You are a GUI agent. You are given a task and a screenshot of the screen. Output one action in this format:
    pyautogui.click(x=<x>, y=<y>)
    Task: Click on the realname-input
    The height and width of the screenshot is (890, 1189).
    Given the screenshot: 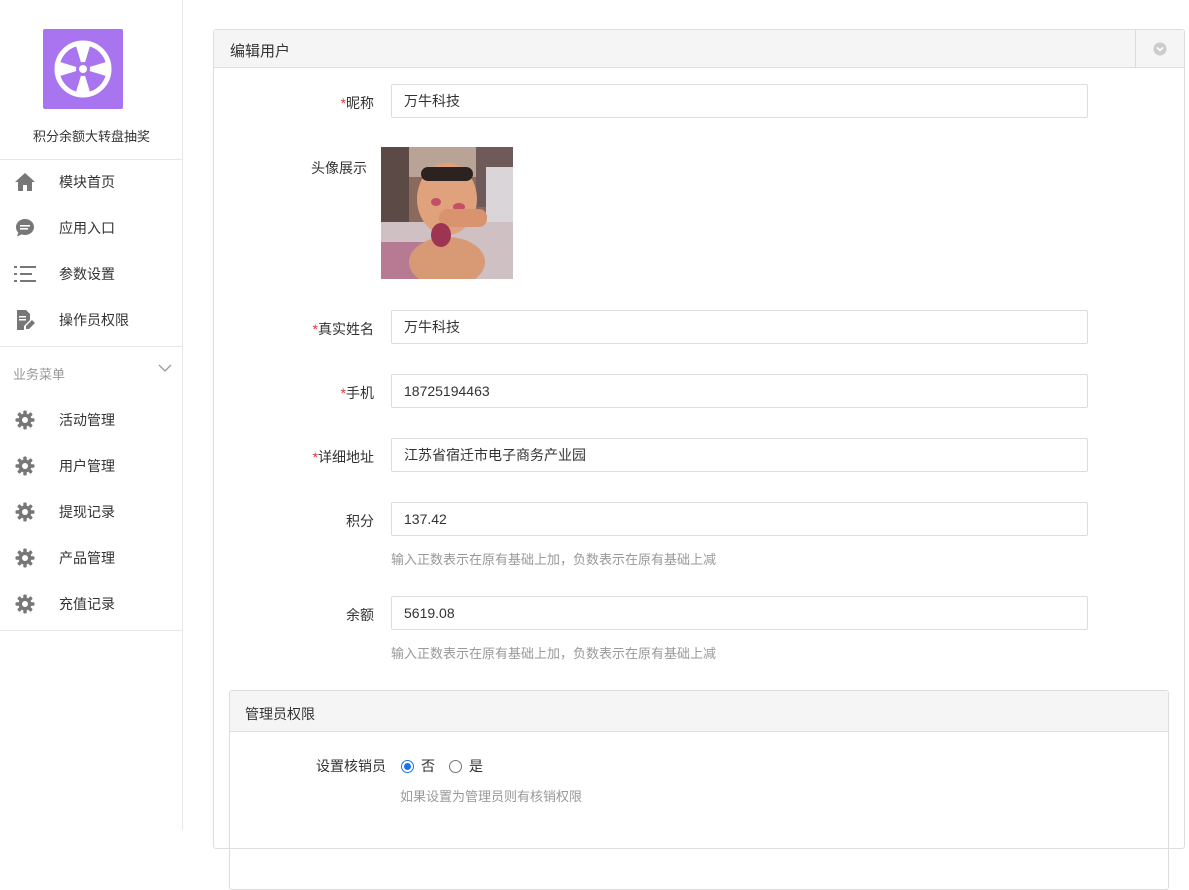 What is the action you would take?
    pyautogui.click(x=739, y=327)
    